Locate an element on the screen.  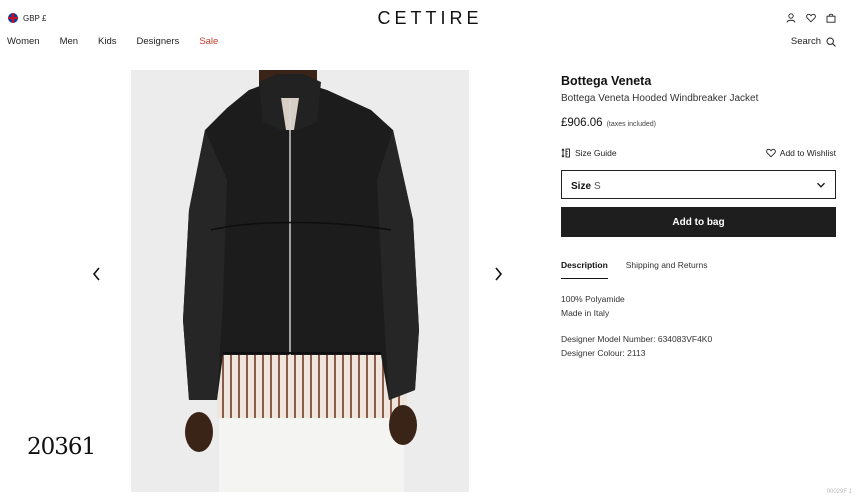
wishlist-label: Add to Wishlist is located at coordinates (807, 153).